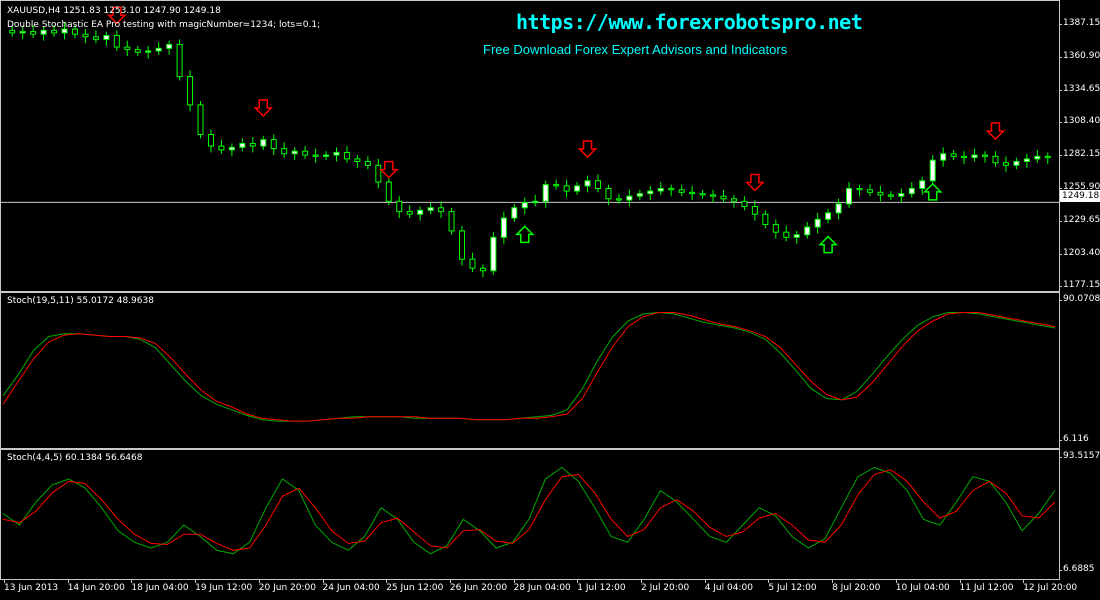 This screenshot has height=600, width=1100. I want to click on price-tick: 1387.15, so click(1079, 23).